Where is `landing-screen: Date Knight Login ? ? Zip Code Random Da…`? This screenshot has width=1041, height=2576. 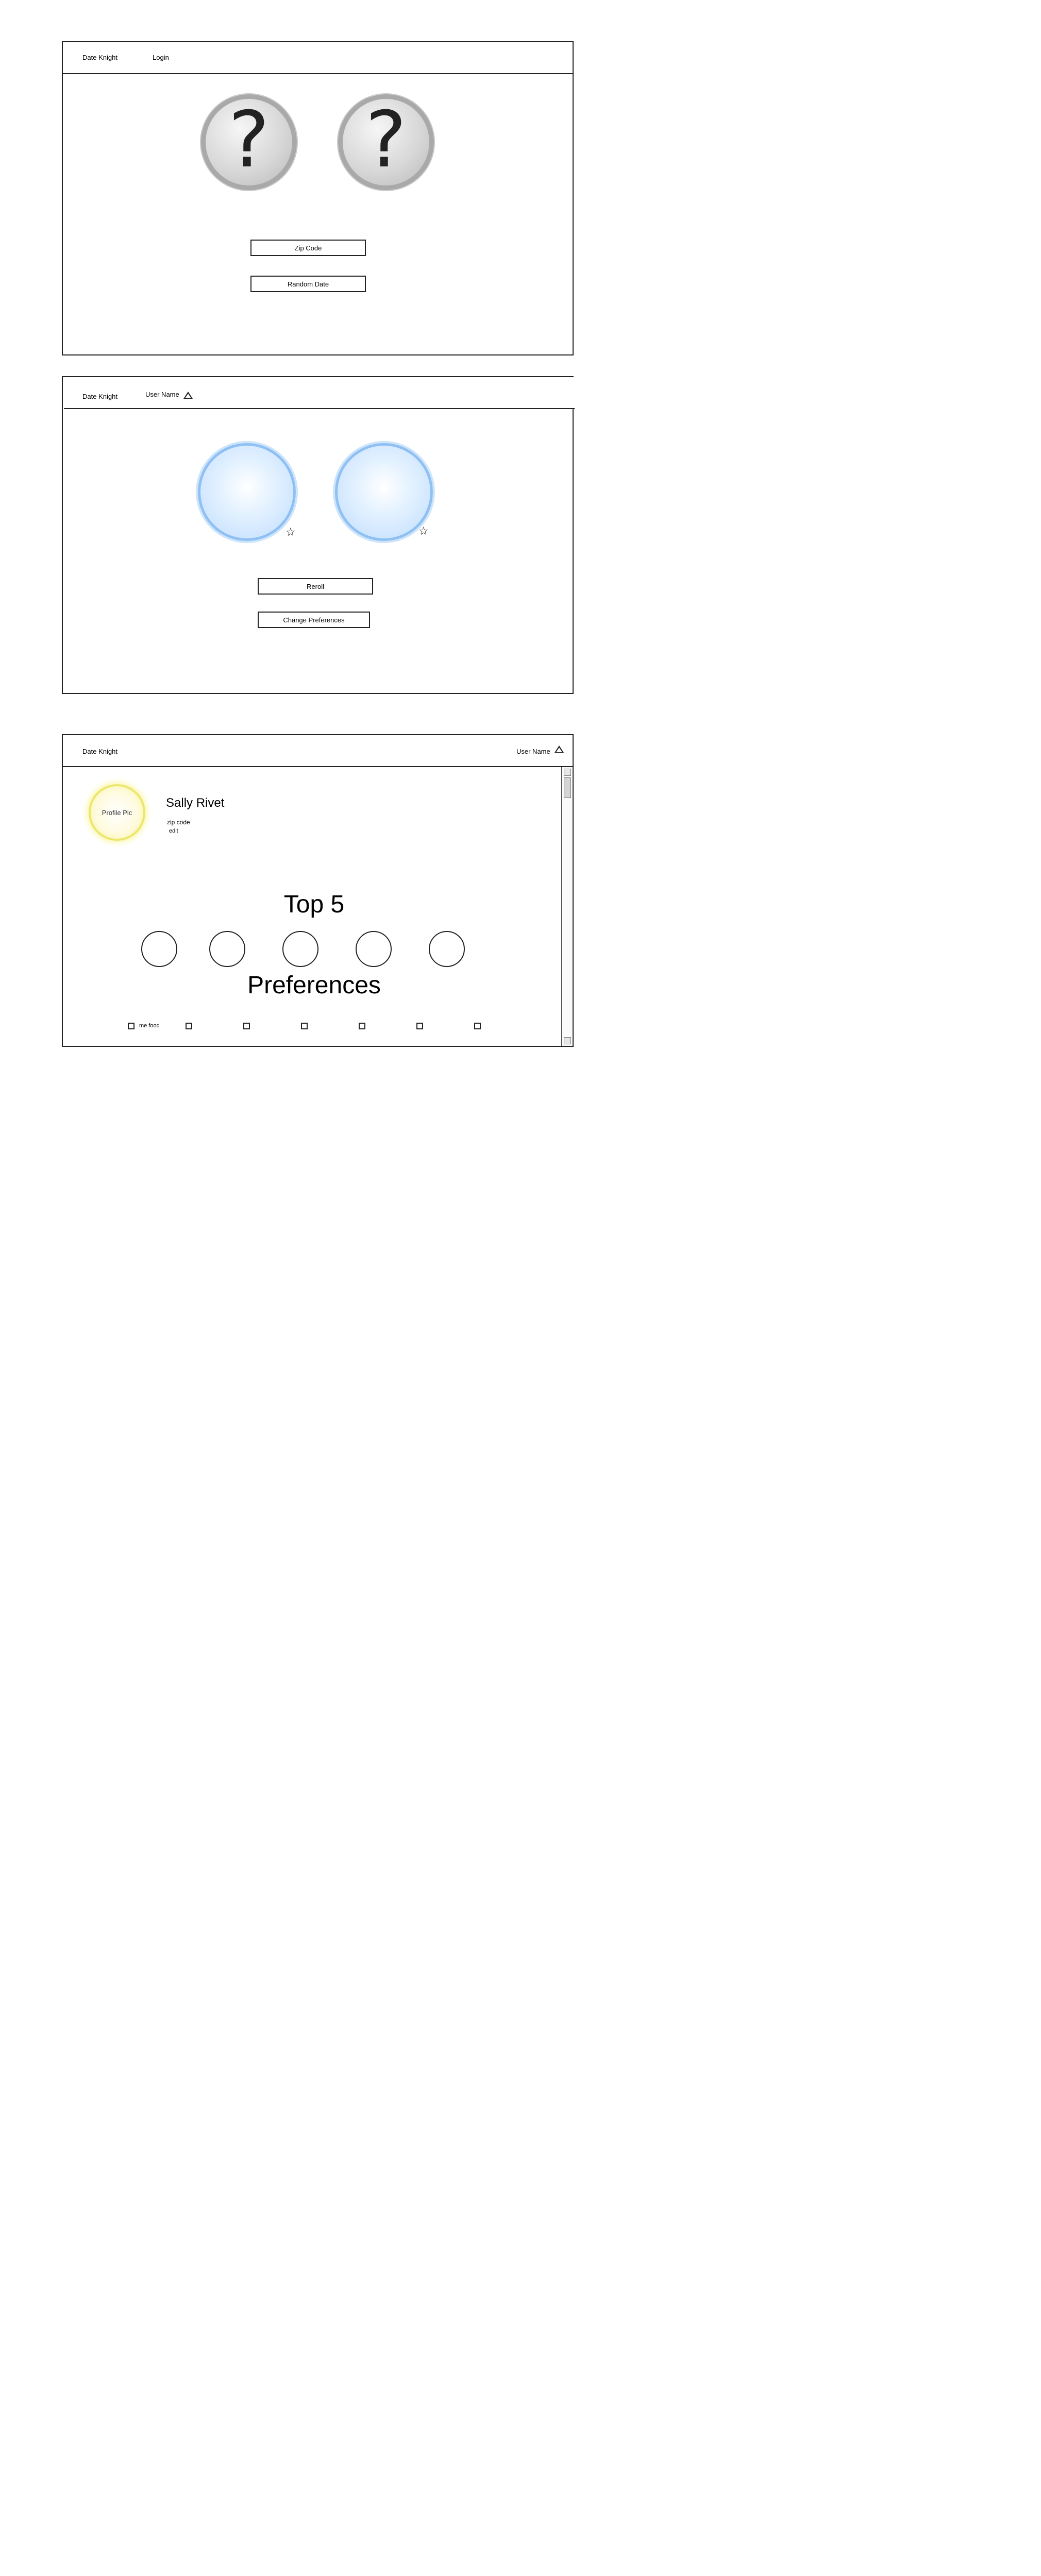
landing-screen: Date Knight Login ? ? Zip Code Random Da… is located at coordinates (318, 198).